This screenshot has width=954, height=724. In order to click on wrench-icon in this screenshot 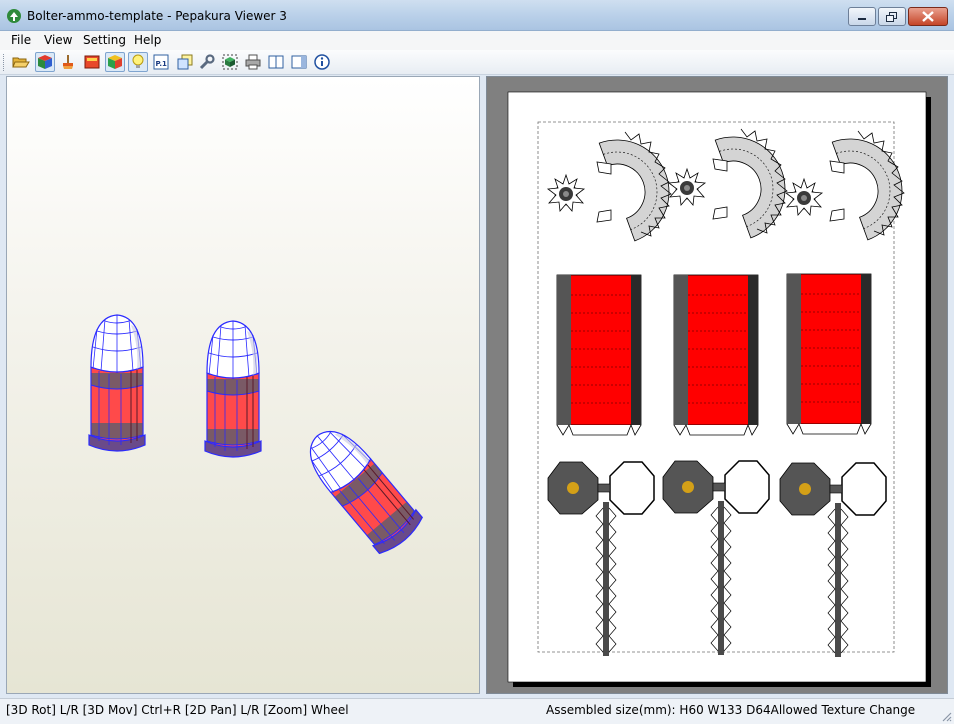, I will do `click(207, 62)`.